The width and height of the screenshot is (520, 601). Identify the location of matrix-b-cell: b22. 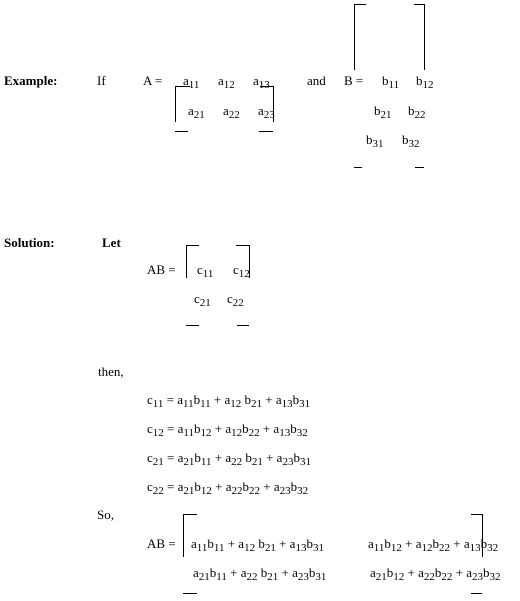
(417, 112).